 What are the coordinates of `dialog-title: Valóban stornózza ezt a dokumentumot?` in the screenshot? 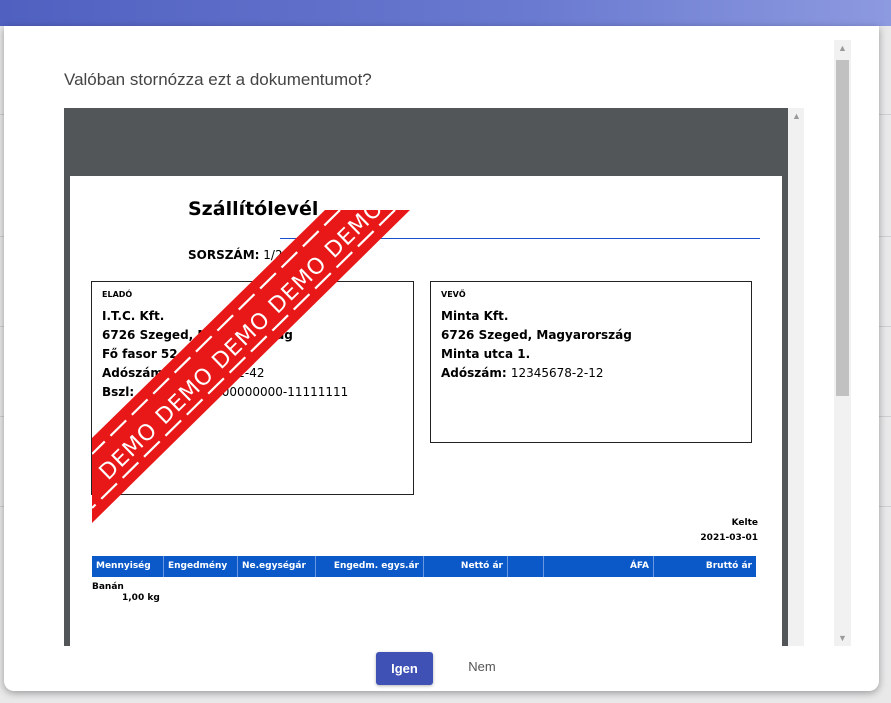 It's located at (218, 79).